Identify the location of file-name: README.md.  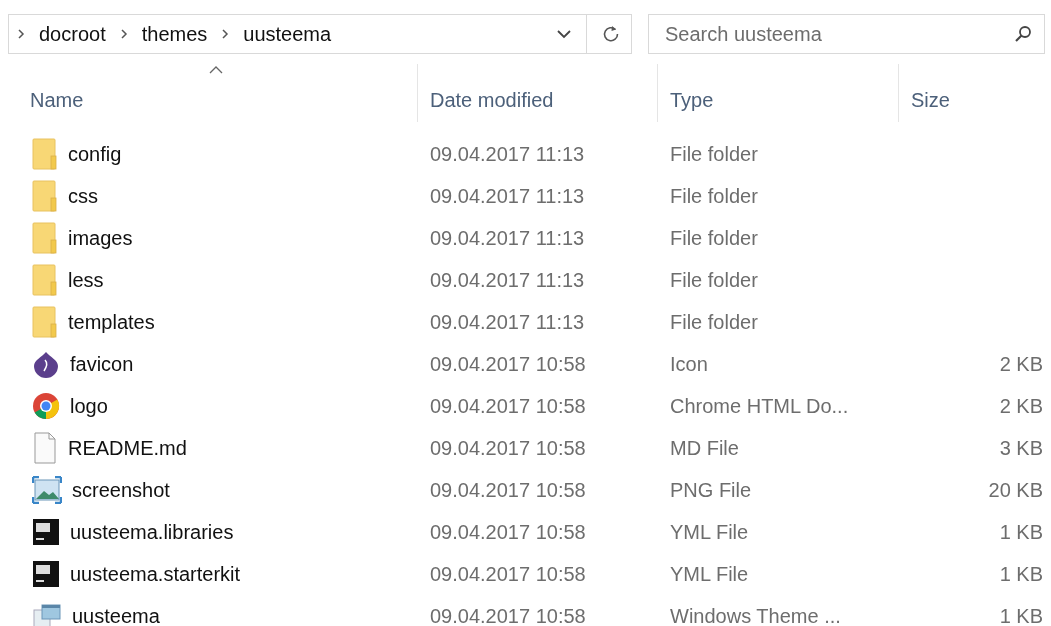
(127, 448).